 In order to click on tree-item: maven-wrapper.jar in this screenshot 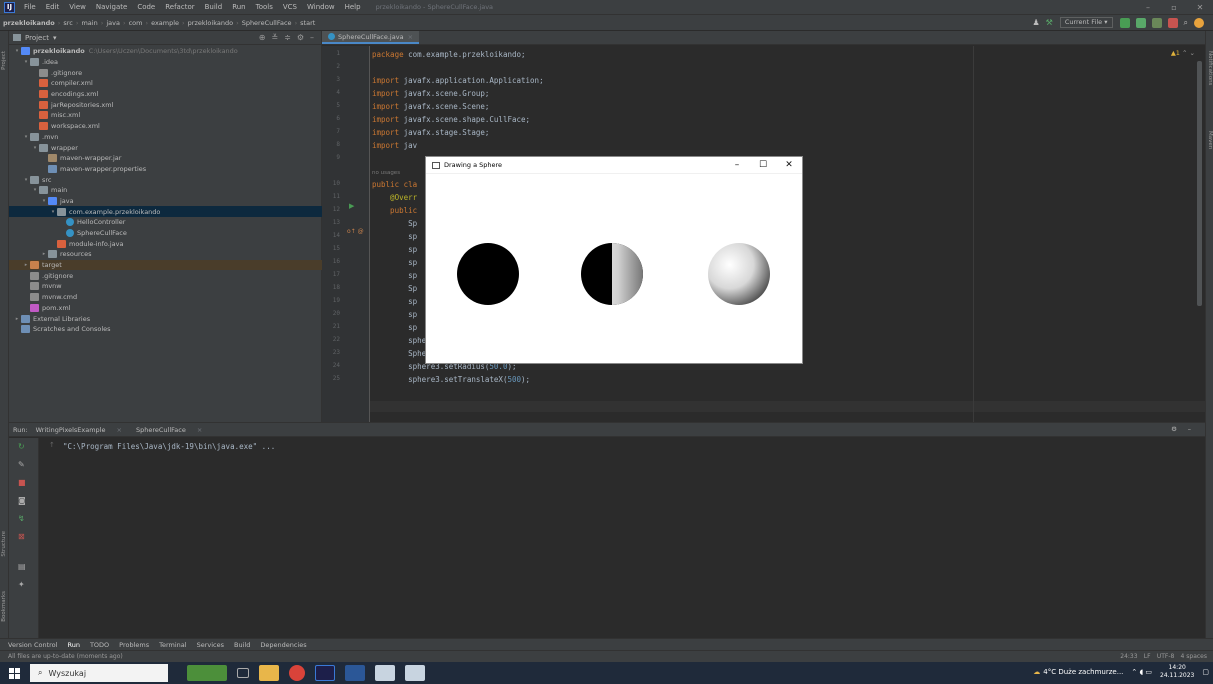, I will do `click(165, 158)`.